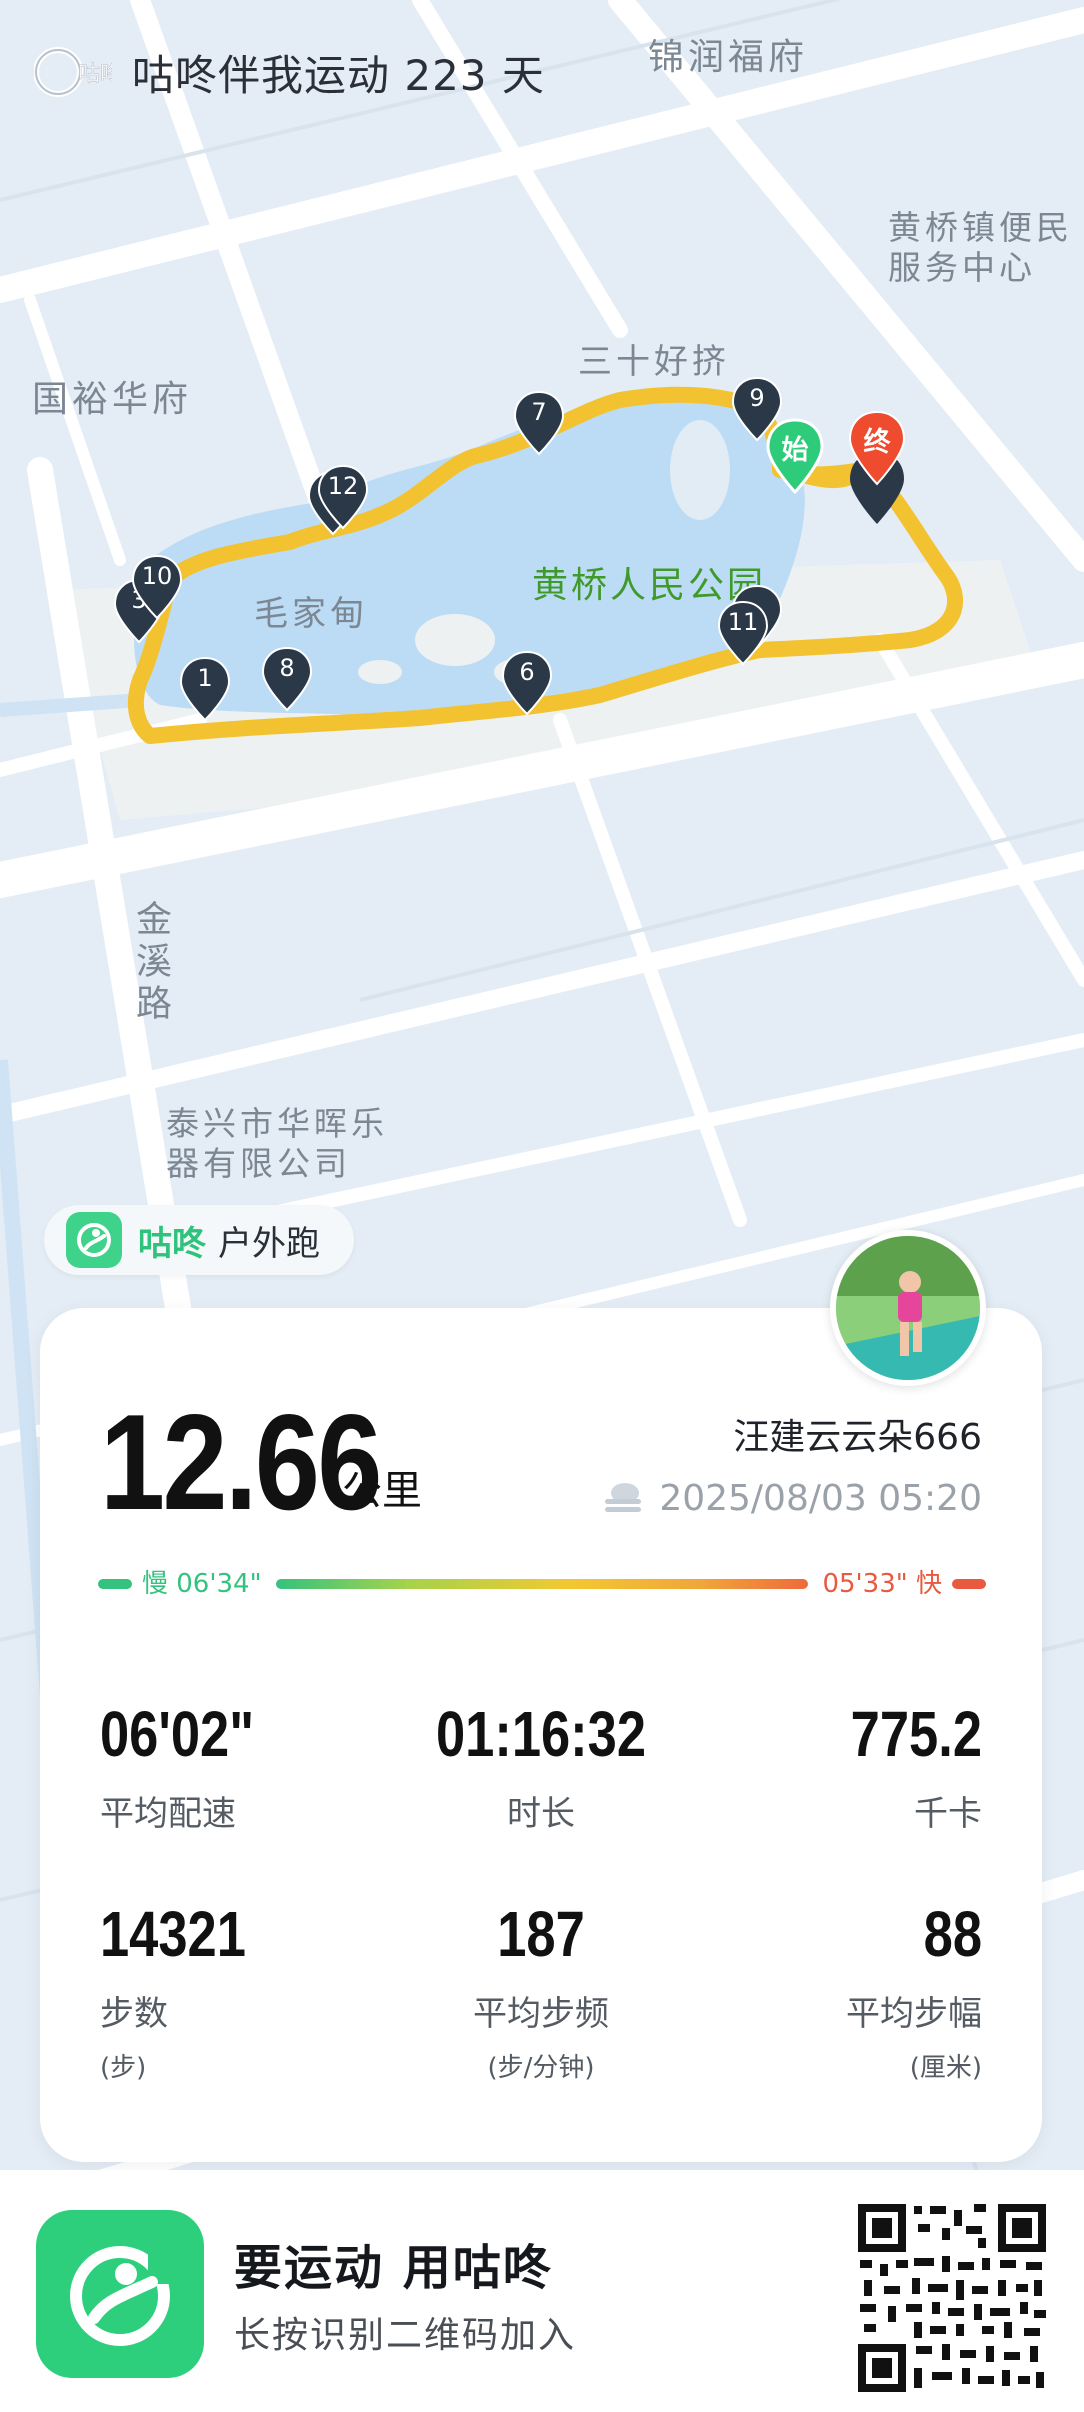  I want to click on map-label-jinrun: 锦润福府, so click(728, 57).